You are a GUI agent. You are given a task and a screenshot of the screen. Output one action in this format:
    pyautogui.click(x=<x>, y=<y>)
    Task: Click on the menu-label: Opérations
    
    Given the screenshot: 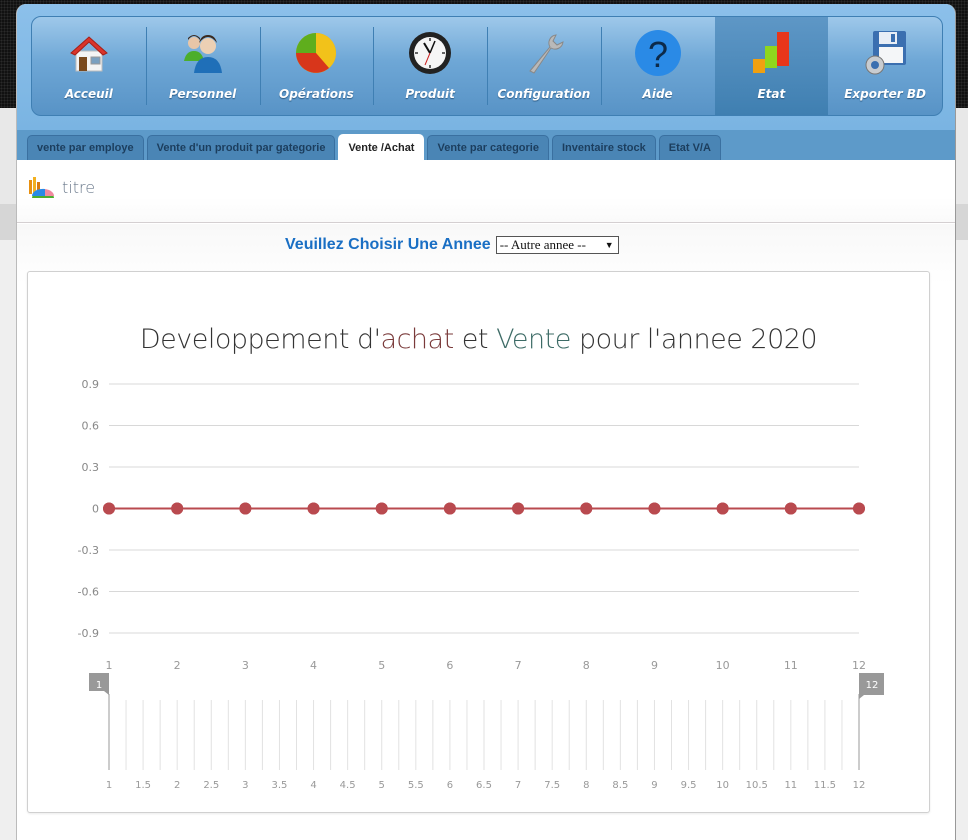 What is the action you would take?
    pyautogui.click(x=316, y=94)
    